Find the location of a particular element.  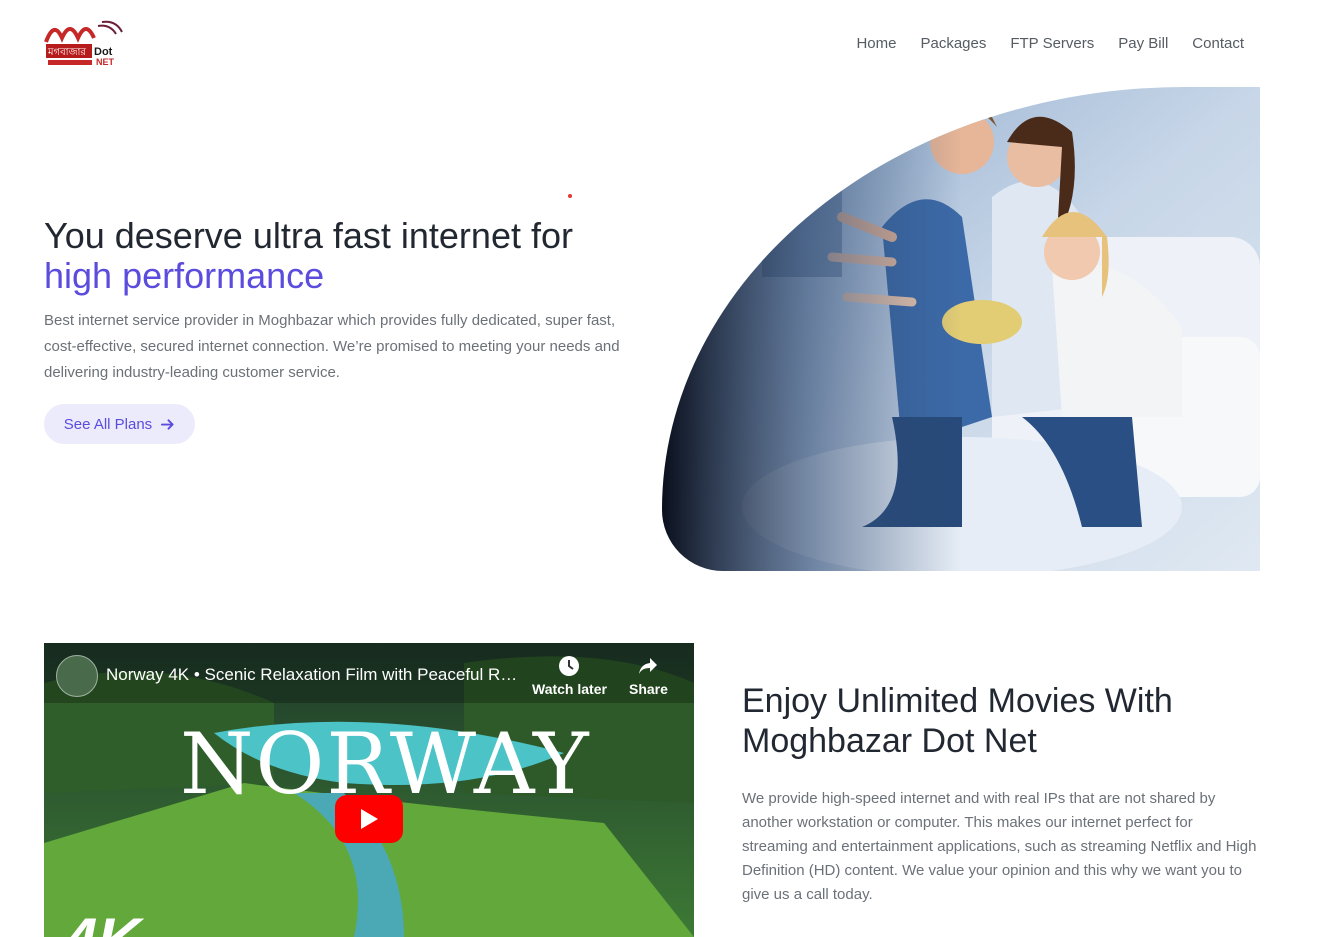

share-label: Share is located at coordinates (648, 689).